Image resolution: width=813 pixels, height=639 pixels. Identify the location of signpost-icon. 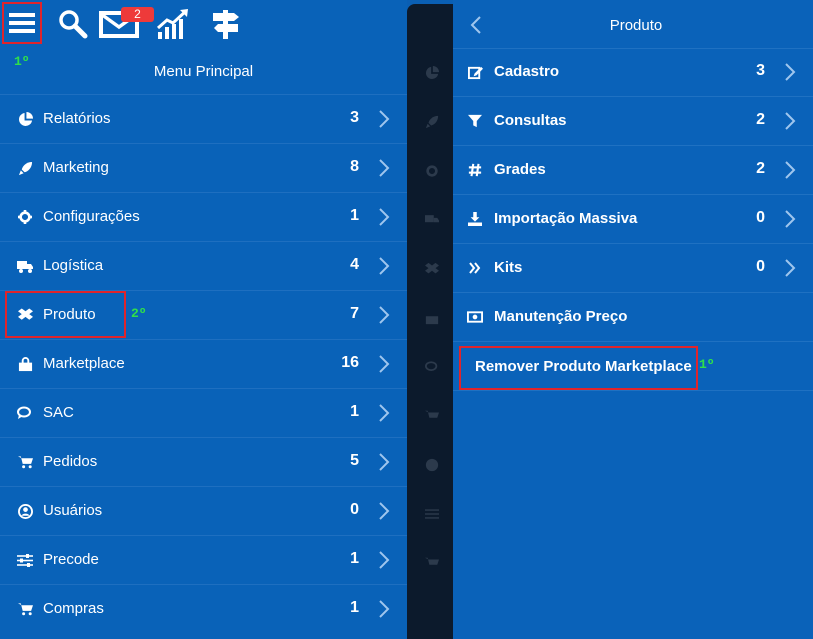
(226, 24).